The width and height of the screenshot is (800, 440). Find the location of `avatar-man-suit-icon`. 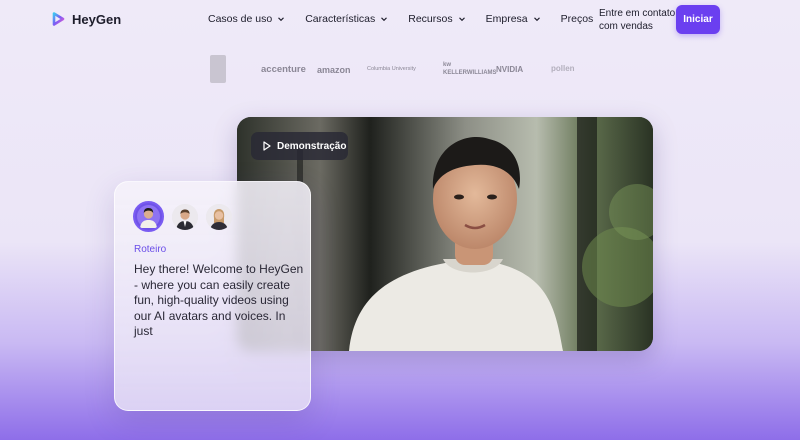

avatar-man-suit-icon is located at coordinates (185, 216).